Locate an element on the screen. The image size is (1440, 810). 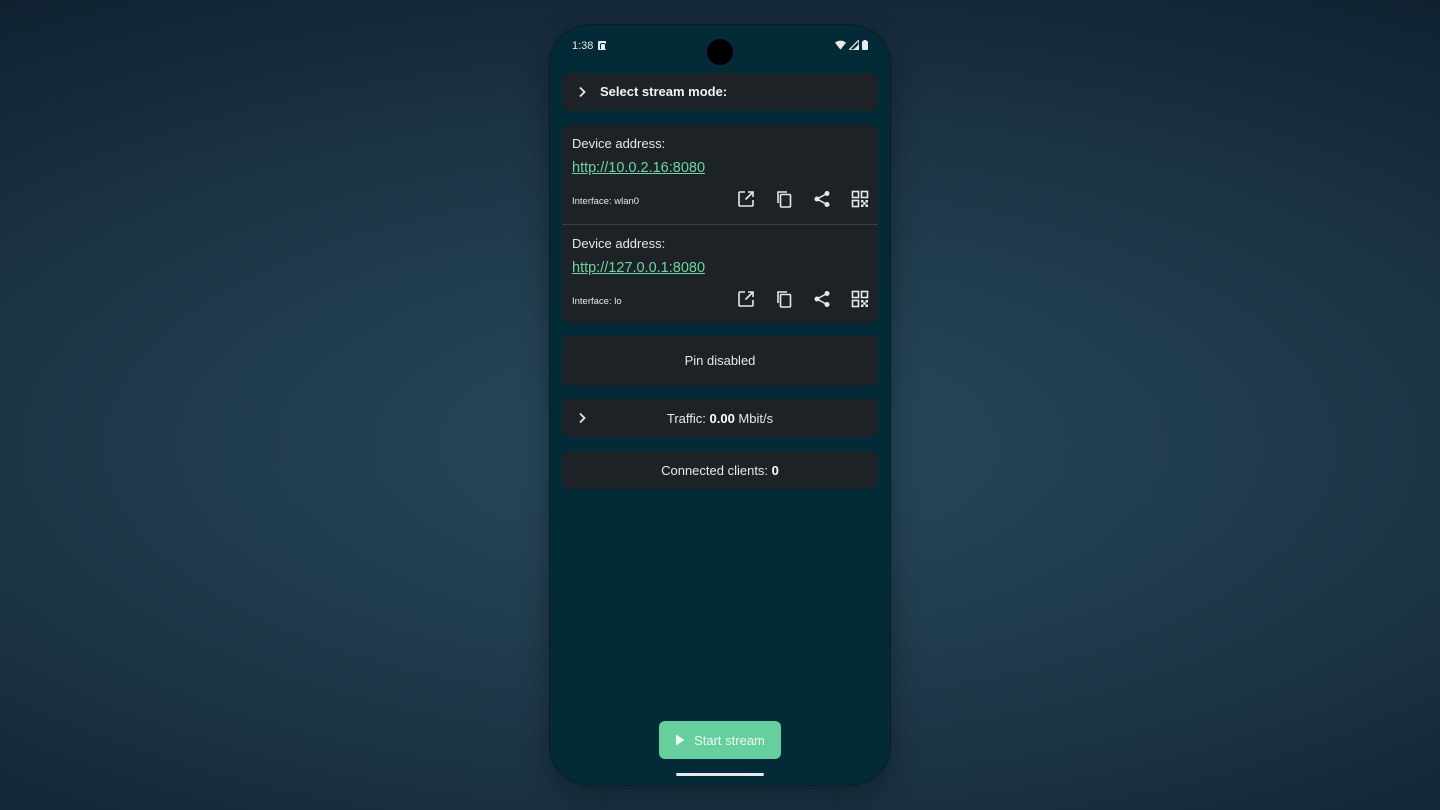
status-icons is located at coordinates (851, 45).